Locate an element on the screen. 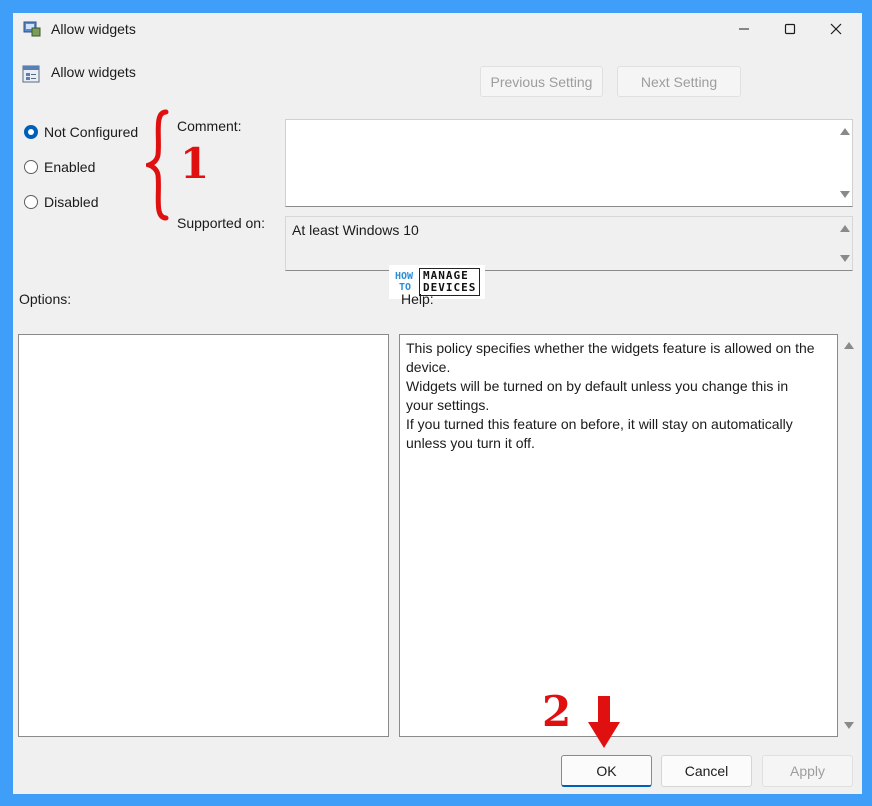 The height and width of the screenshot is (806, 872). policy-setting-icon is located at coordinates (31, 74).